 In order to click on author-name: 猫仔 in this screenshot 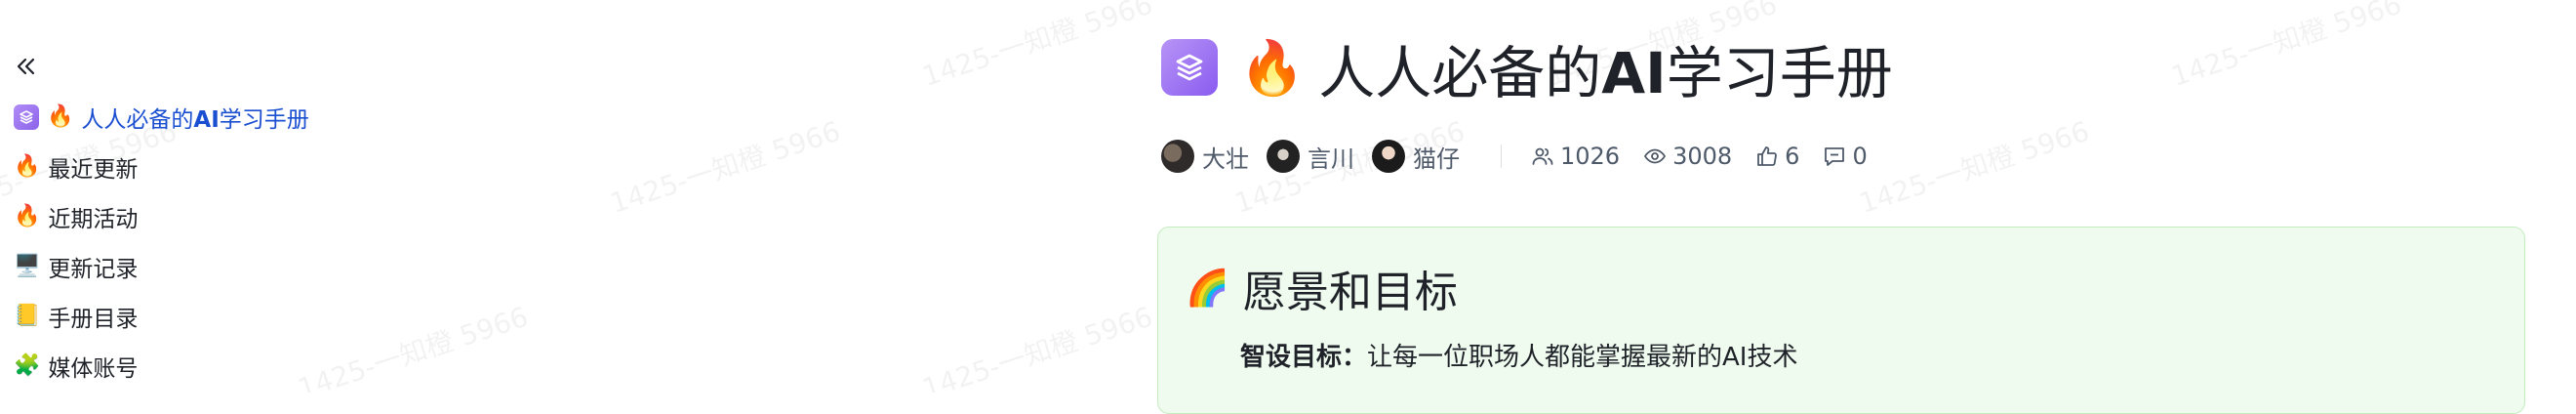, I will do `click(1436, 159)`.